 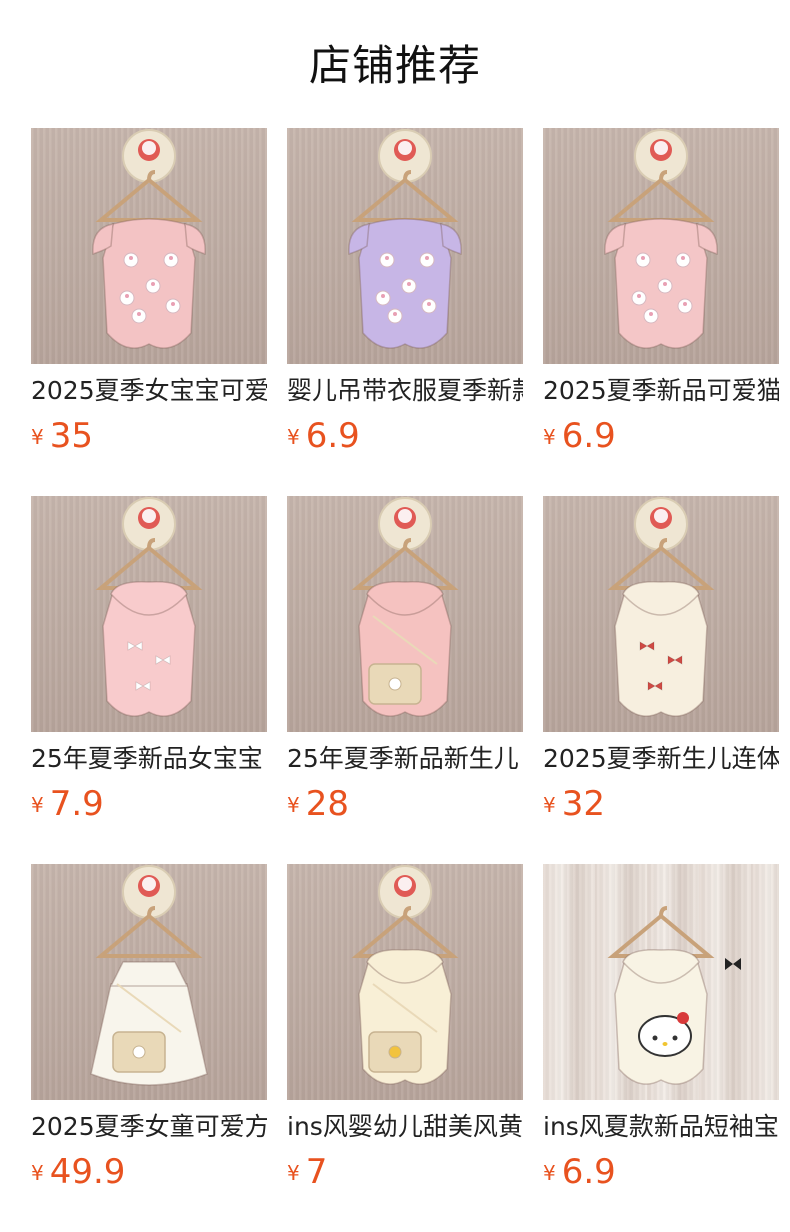 What do you see at coordinates (405, 1127) in the screenshot?
I see `product-name: ins风婴幼儿甜美风黄` at bounding box center [405, 1127].